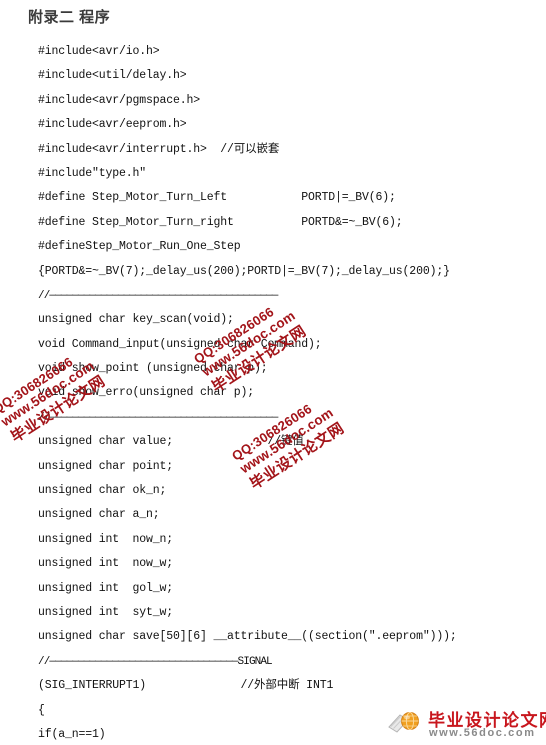 This screenshot has height=745, width=546. Describe the element at coordinates (102, 491) in the screenshot. I see `code-line: unsigned char ok_n;` at that location.